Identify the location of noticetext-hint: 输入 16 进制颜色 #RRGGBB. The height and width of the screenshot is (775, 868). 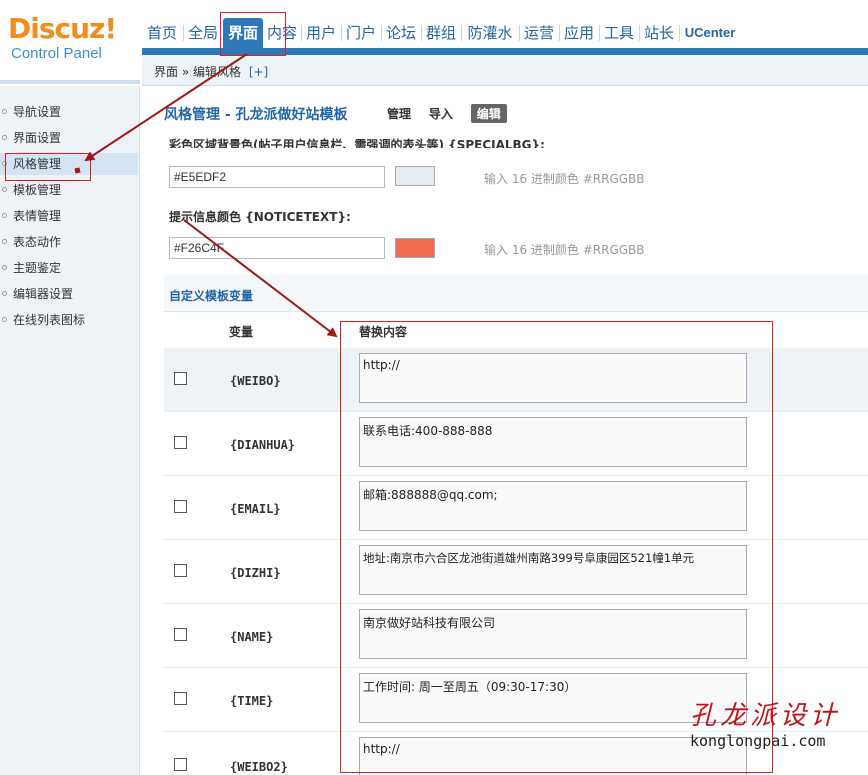
(564, 250).